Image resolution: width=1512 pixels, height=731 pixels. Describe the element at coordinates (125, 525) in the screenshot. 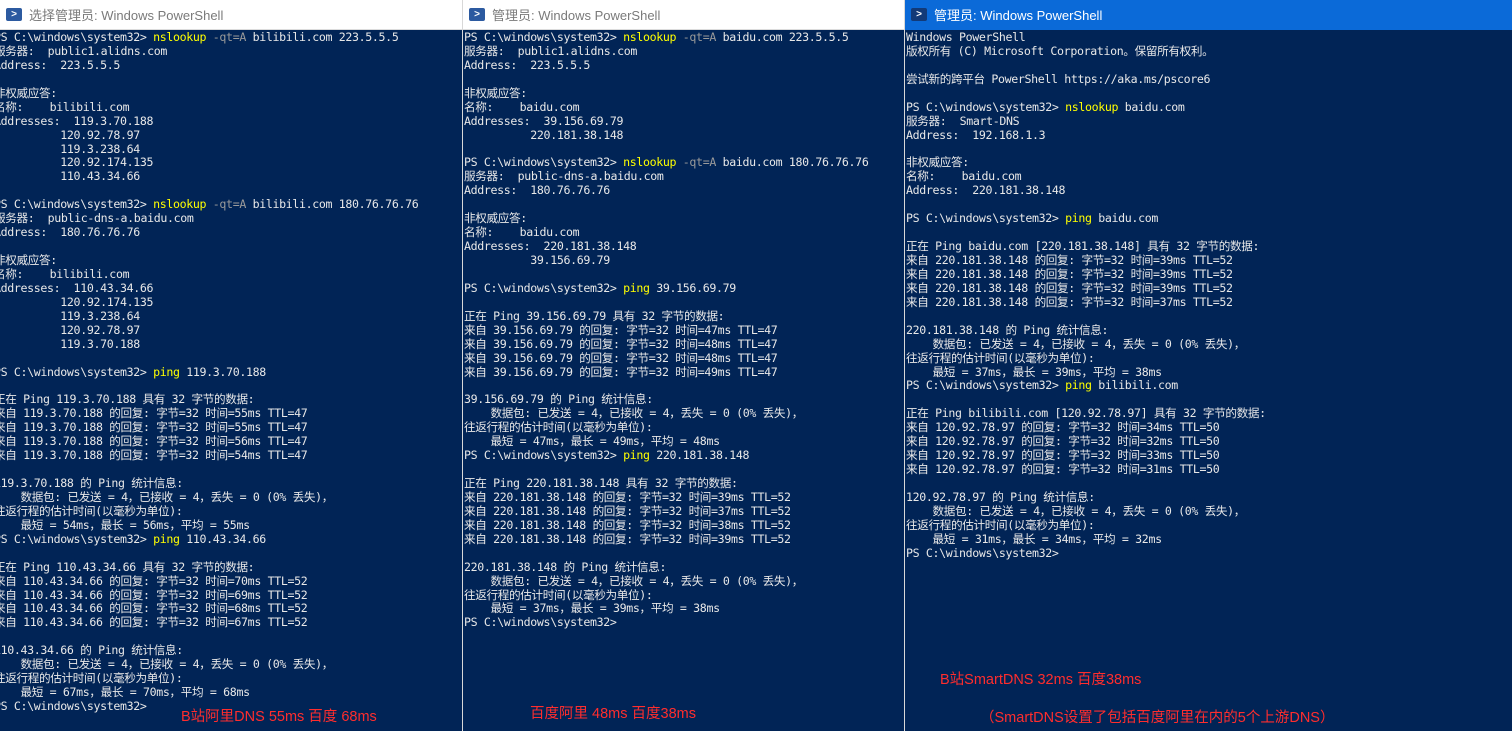

I see `console-text: 最短 = 54ms，最长 = 56ms，平均 = 55ms` at that location.